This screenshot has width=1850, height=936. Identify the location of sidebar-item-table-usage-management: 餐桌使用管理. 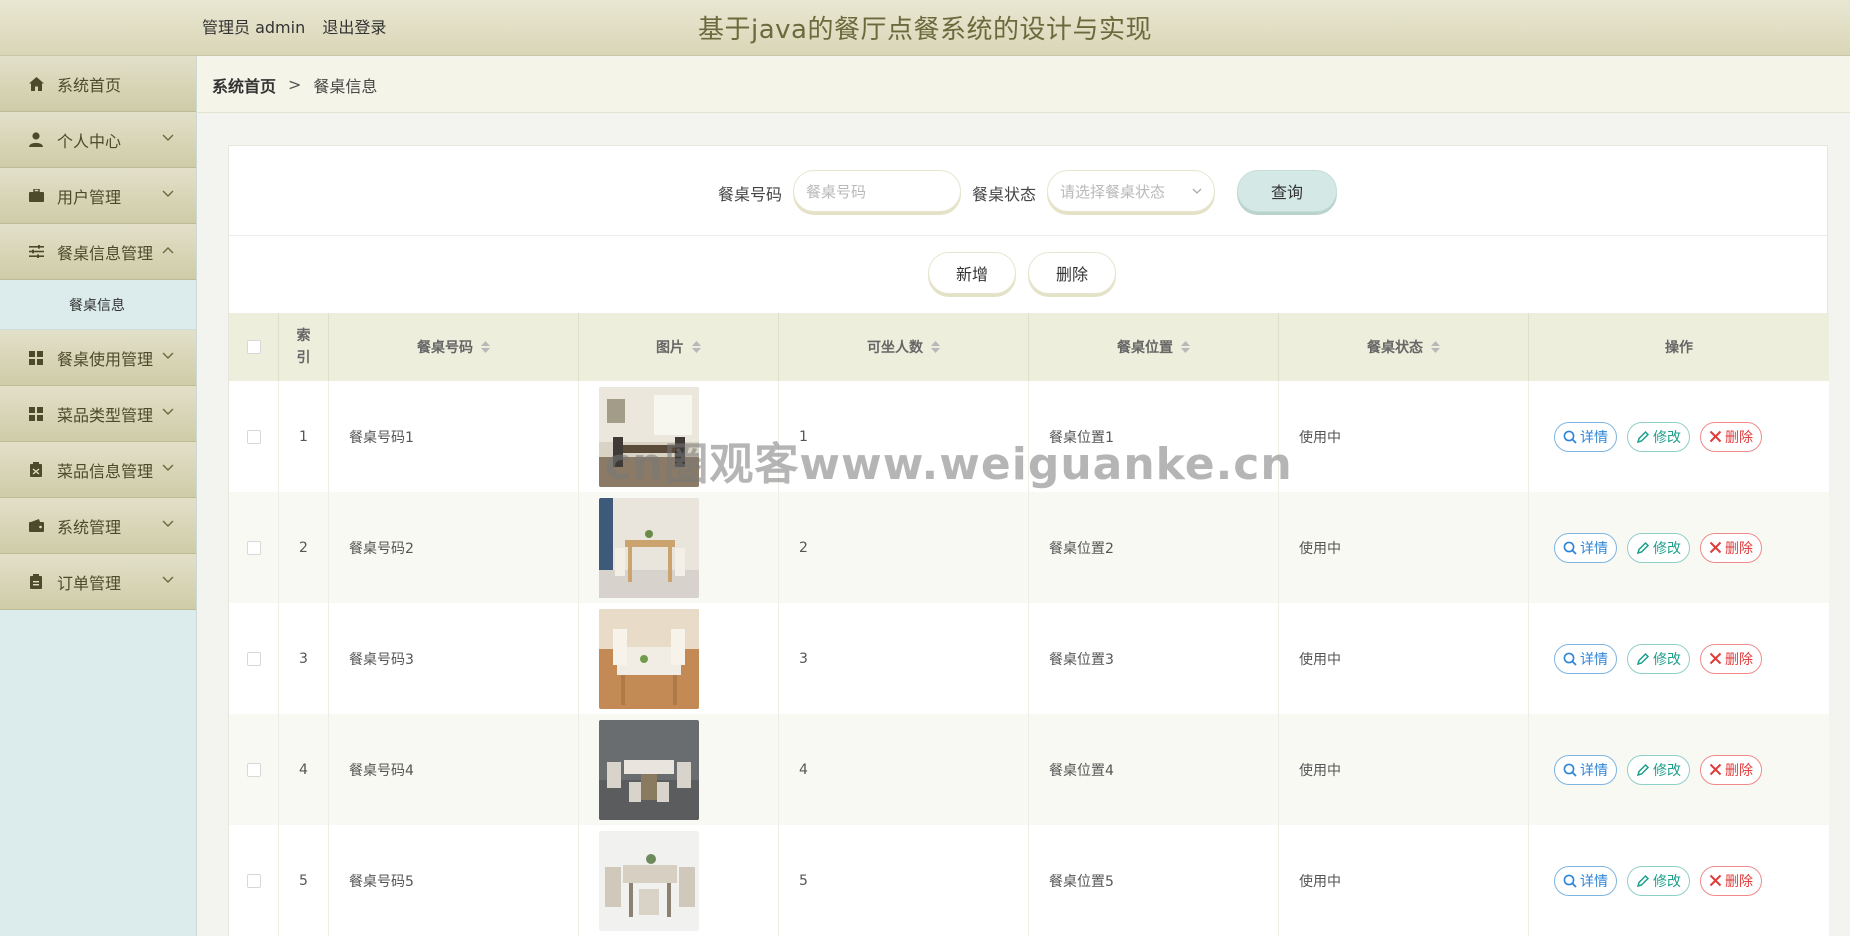
(98, 358).